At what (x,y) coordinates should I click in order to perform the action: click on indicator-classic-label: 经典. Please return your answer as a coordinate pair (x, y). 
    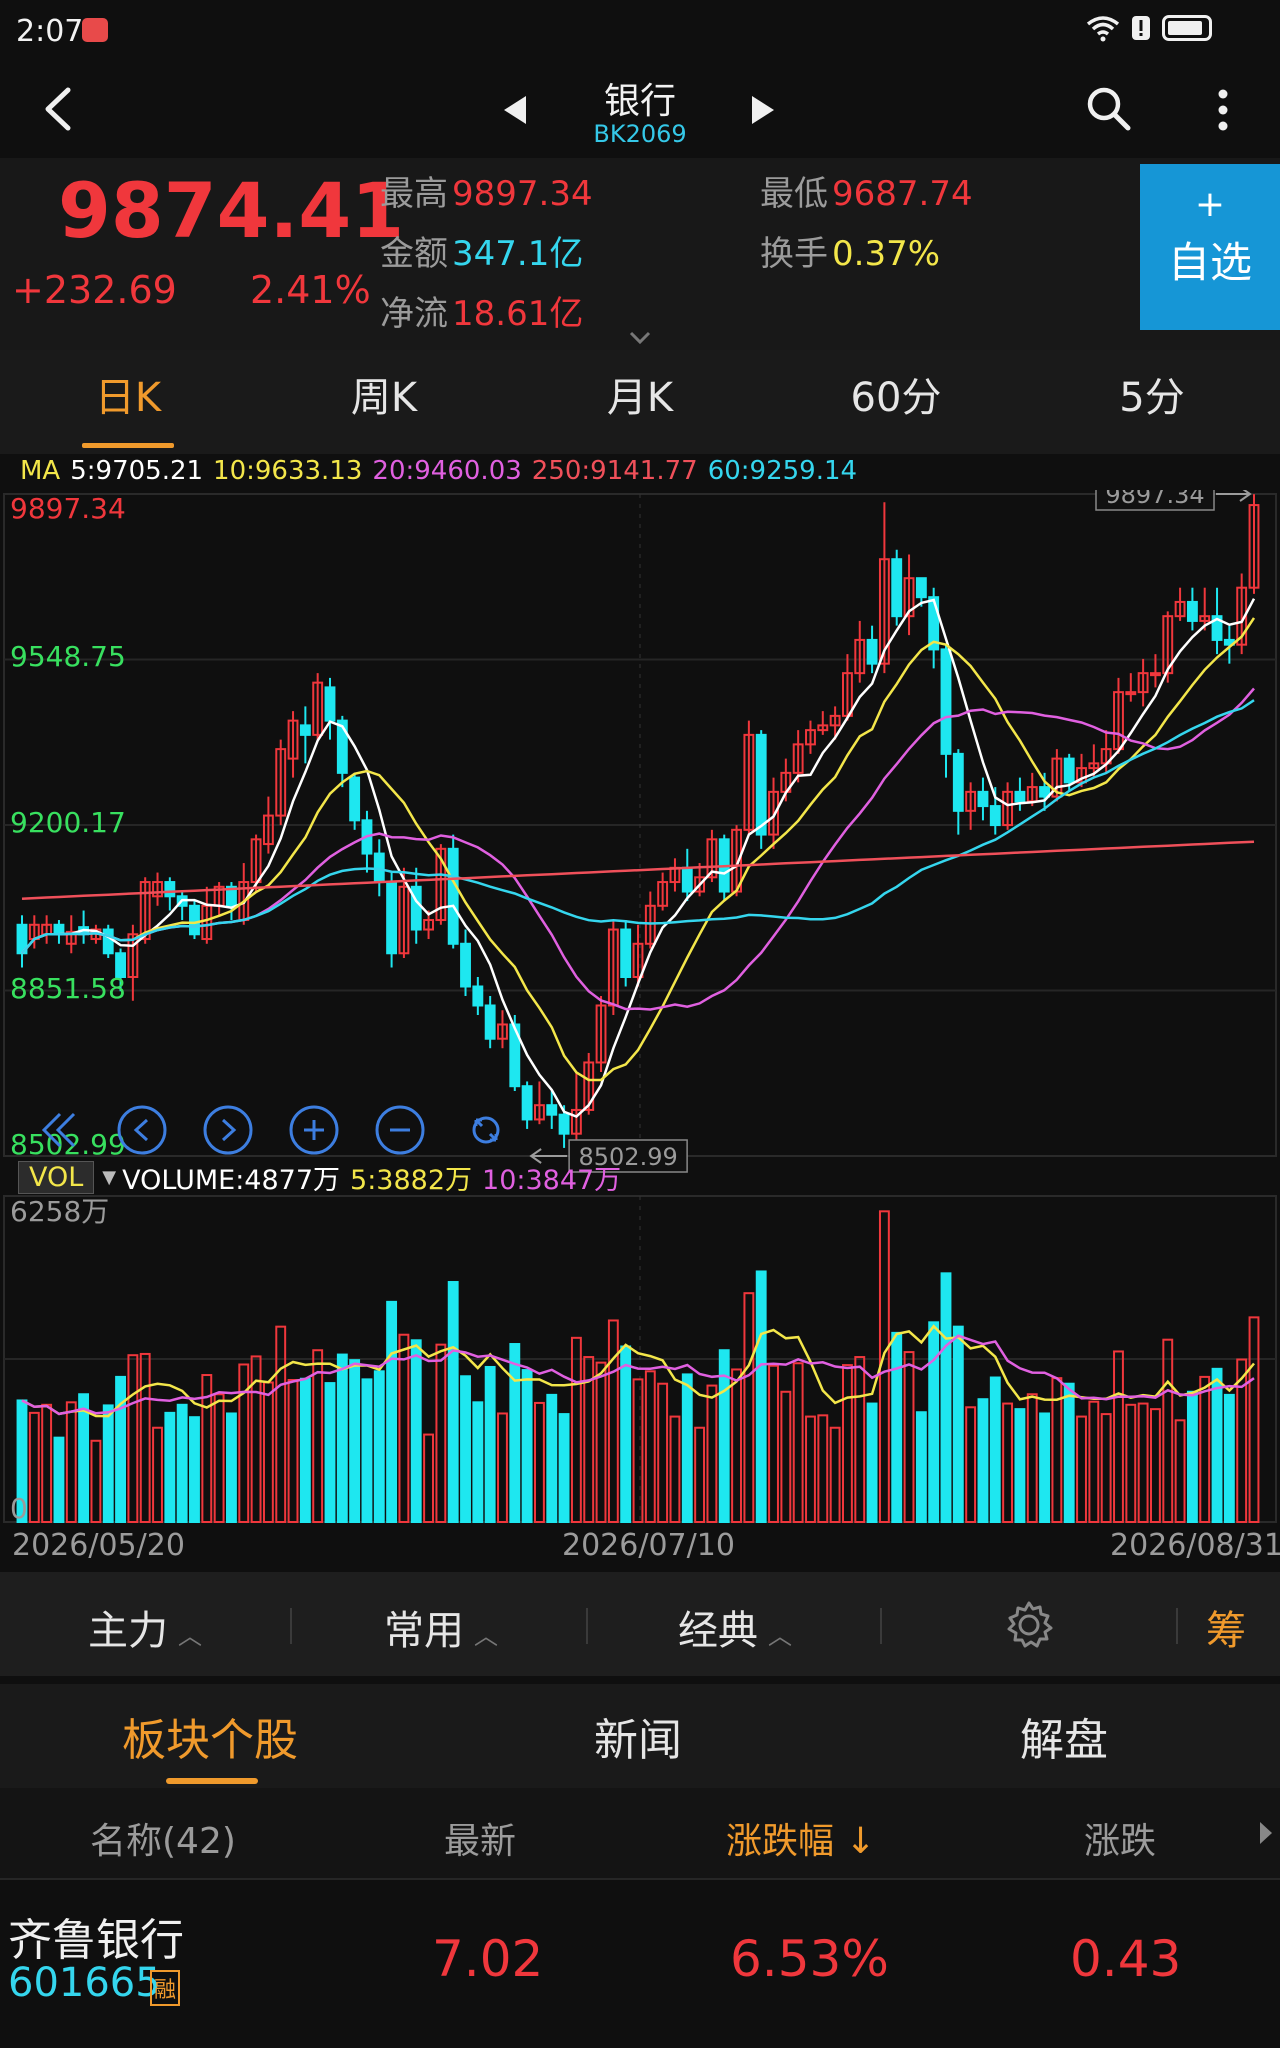
    Looking at the image, I should click on (718, 1631).